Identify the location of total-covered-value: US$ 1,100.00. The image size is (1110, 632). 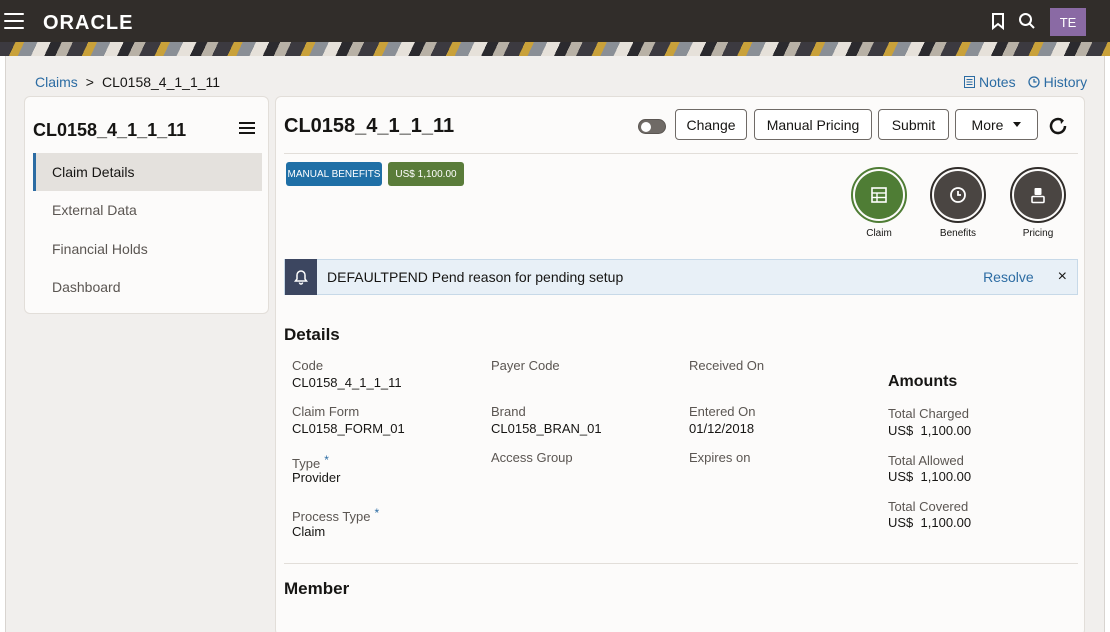
(930, 522).